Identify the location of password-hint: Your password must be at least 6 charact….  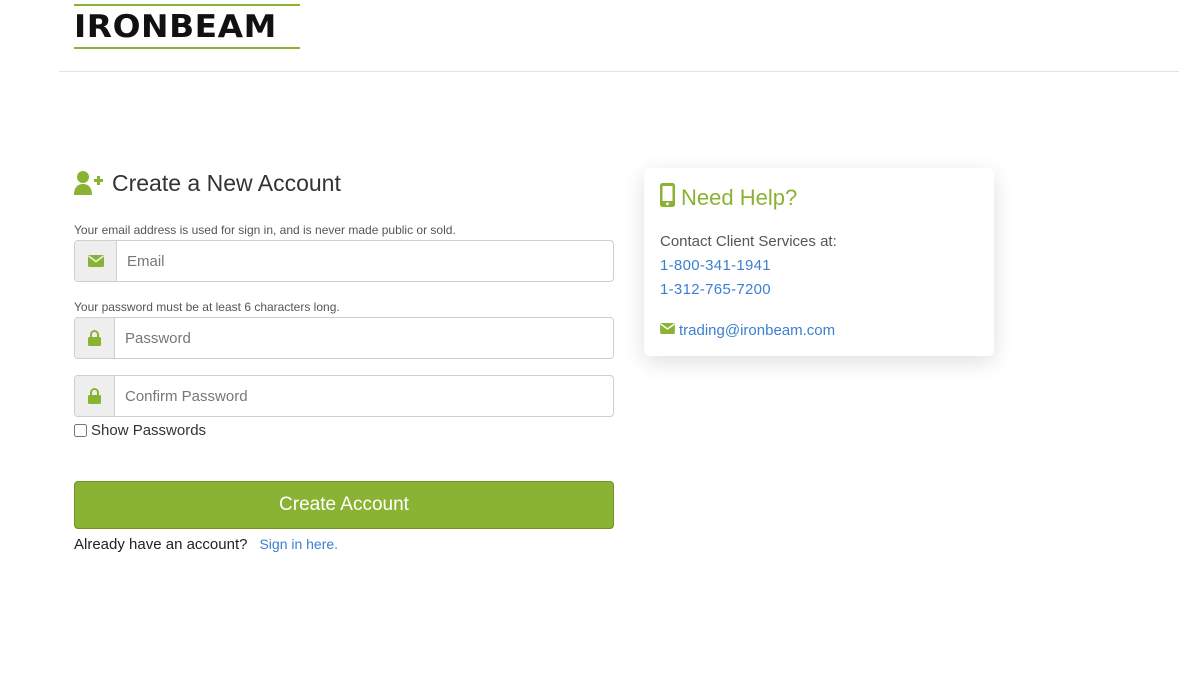
(207, 307).